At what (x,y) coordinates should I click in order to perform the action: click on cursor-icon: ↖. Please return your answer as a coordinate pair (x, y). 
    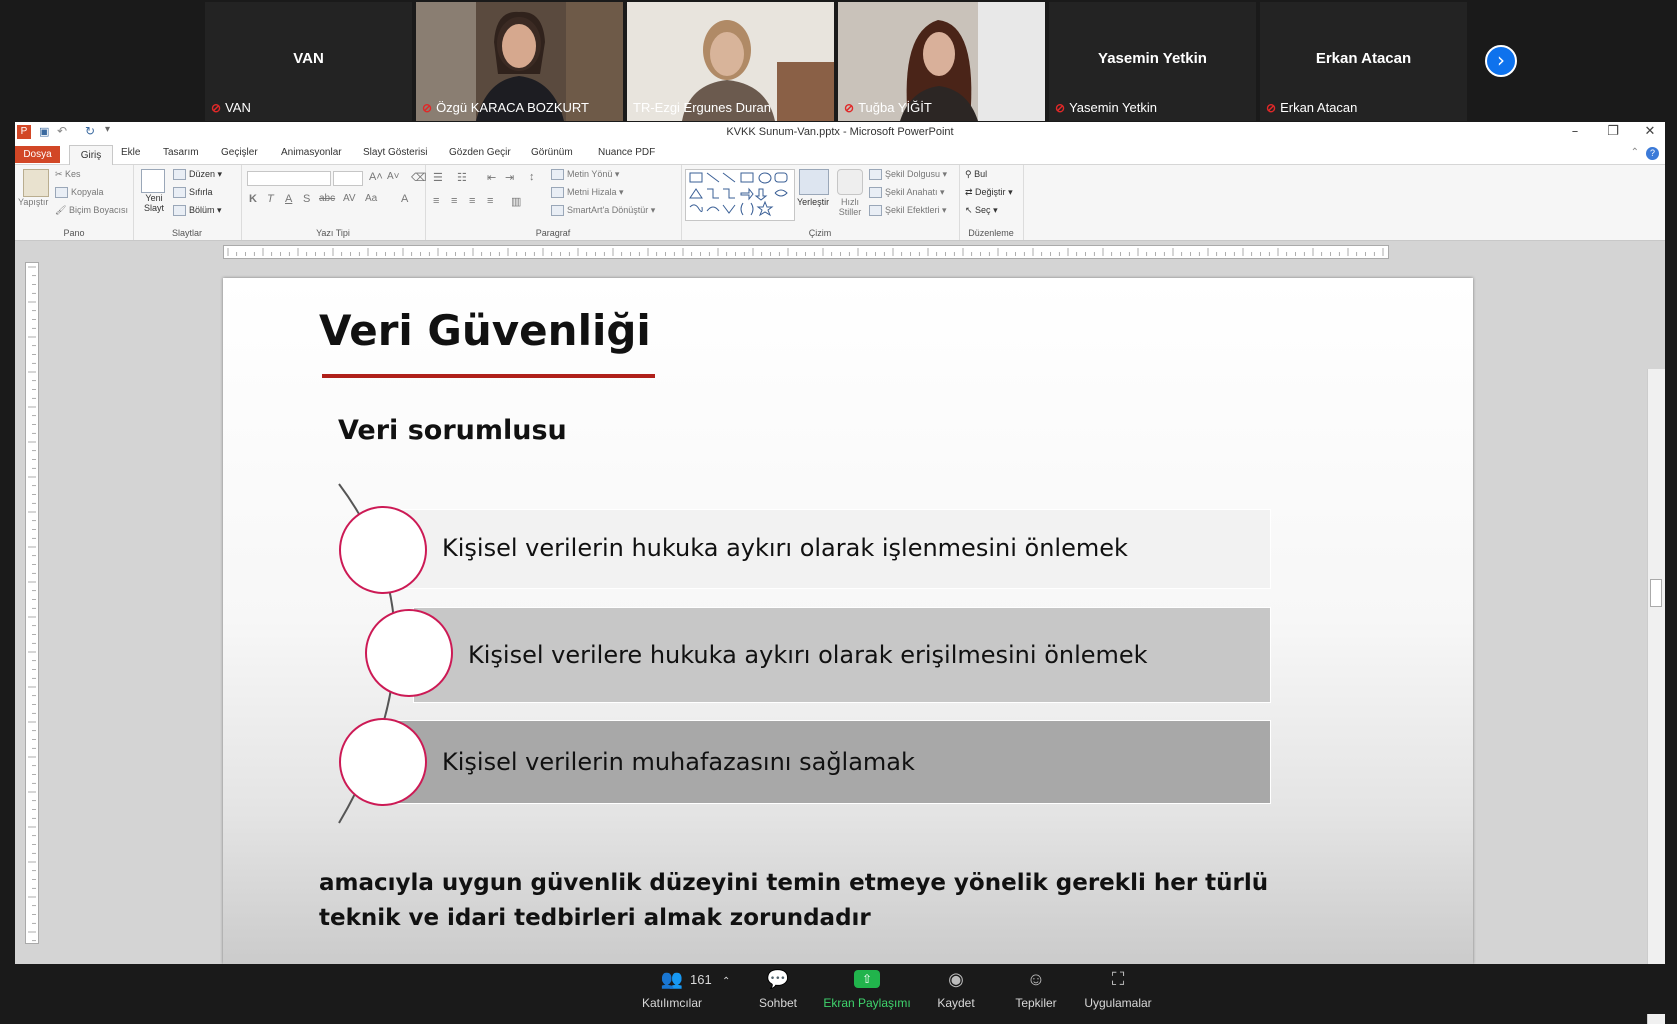
    Looking at the image, I should click on (970, 210).